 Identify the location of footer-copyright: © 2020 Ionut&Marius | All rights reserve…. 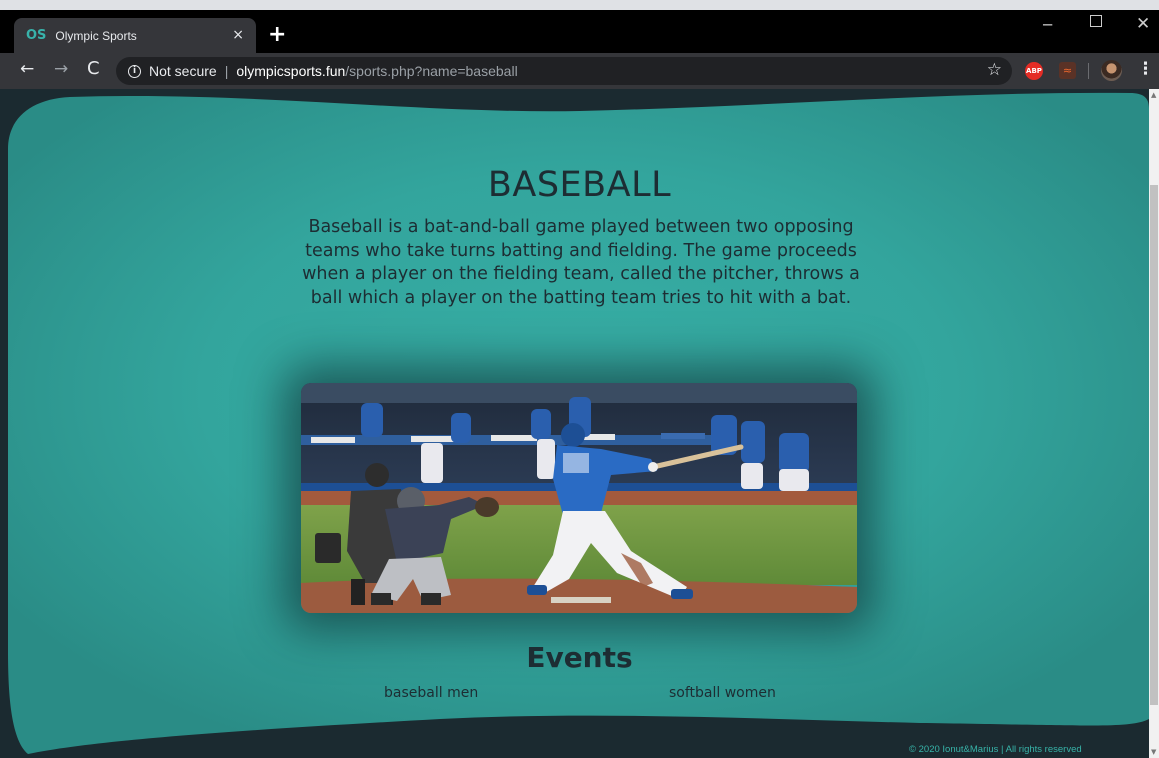
(995, 749).